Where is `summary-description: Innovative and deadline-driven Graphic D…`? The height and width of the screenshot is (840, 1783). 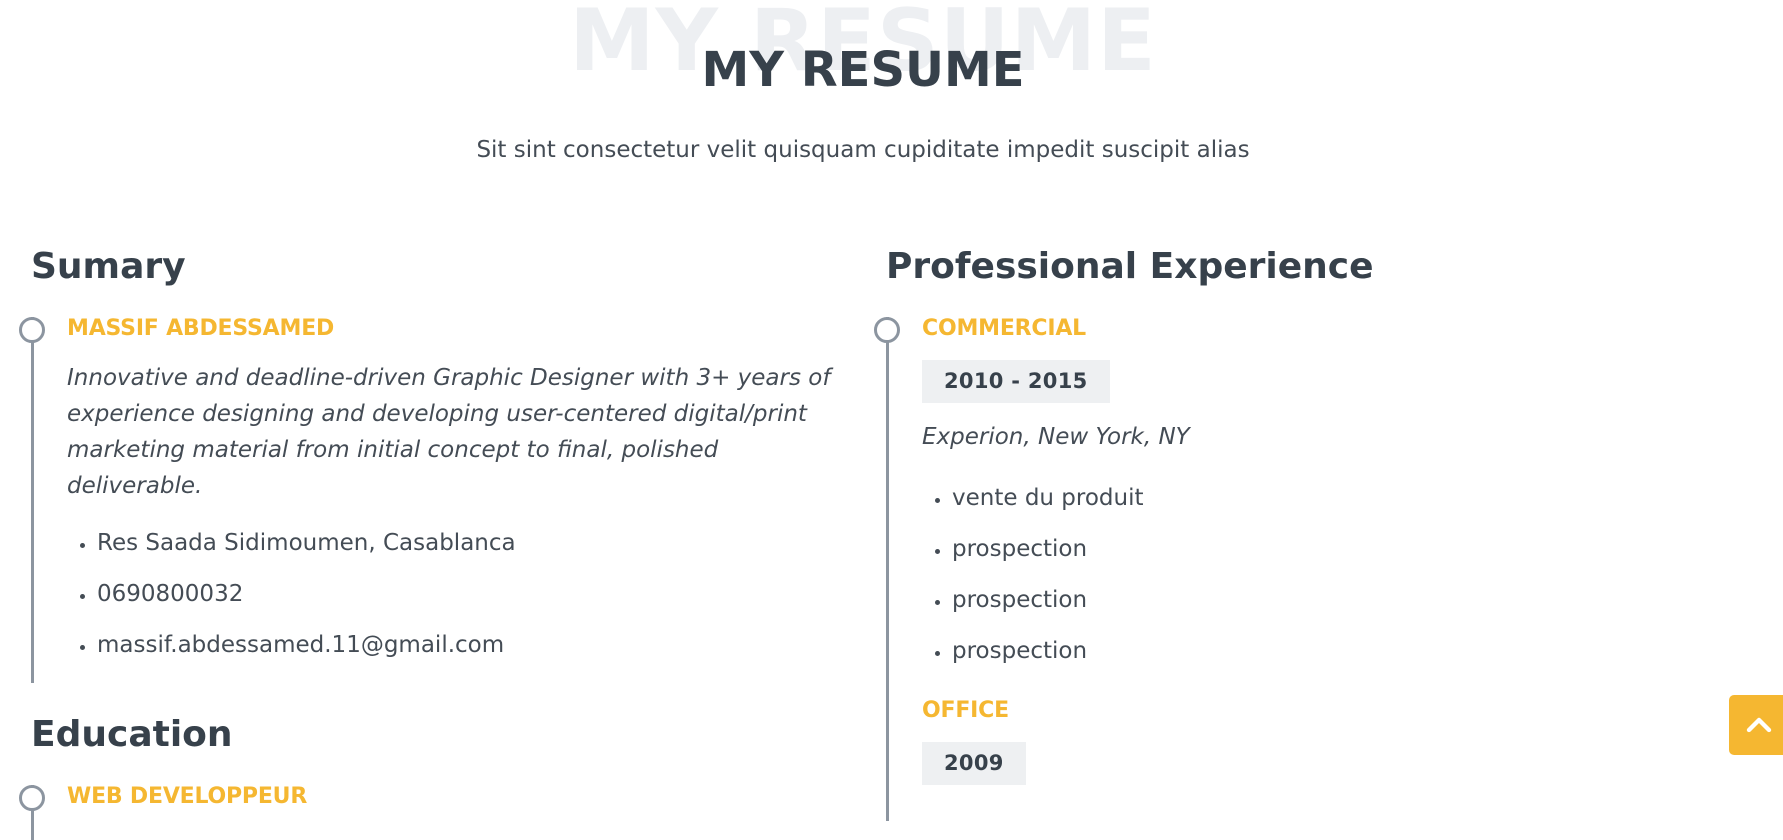
summary-description: Innovative and deadline-driven Graphic D… is located at coordinates (449, 432).